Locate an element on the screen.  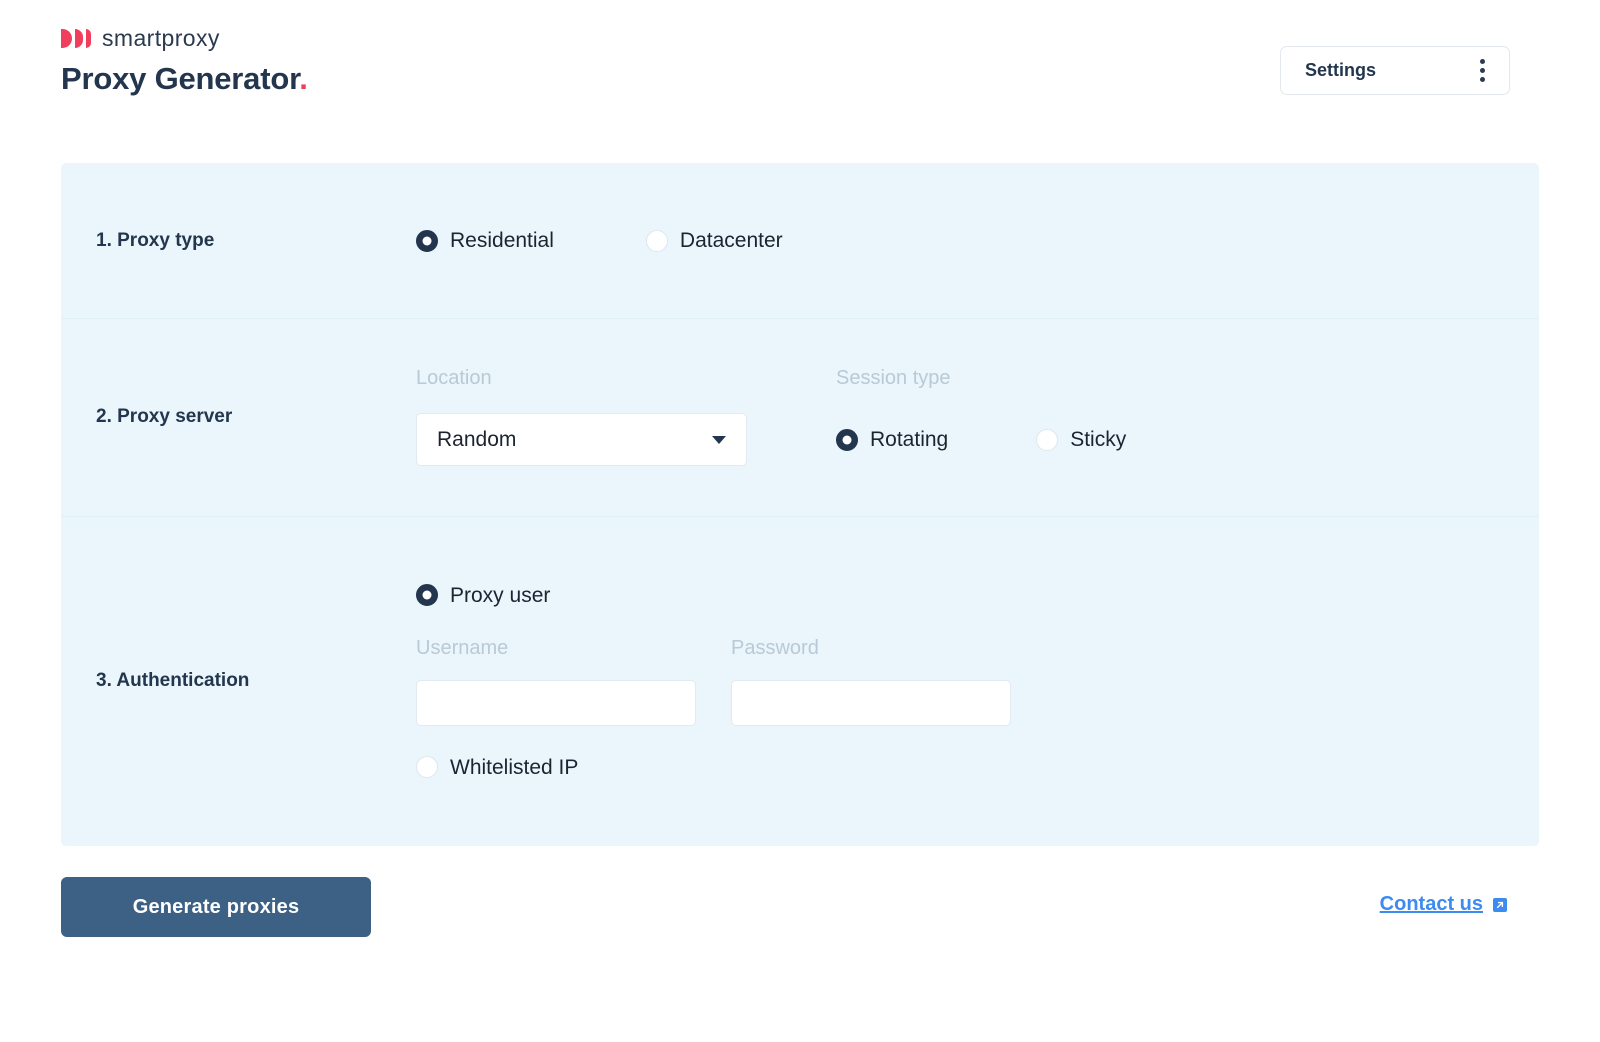
external-link-icon is located at coordinates (1500, 905).